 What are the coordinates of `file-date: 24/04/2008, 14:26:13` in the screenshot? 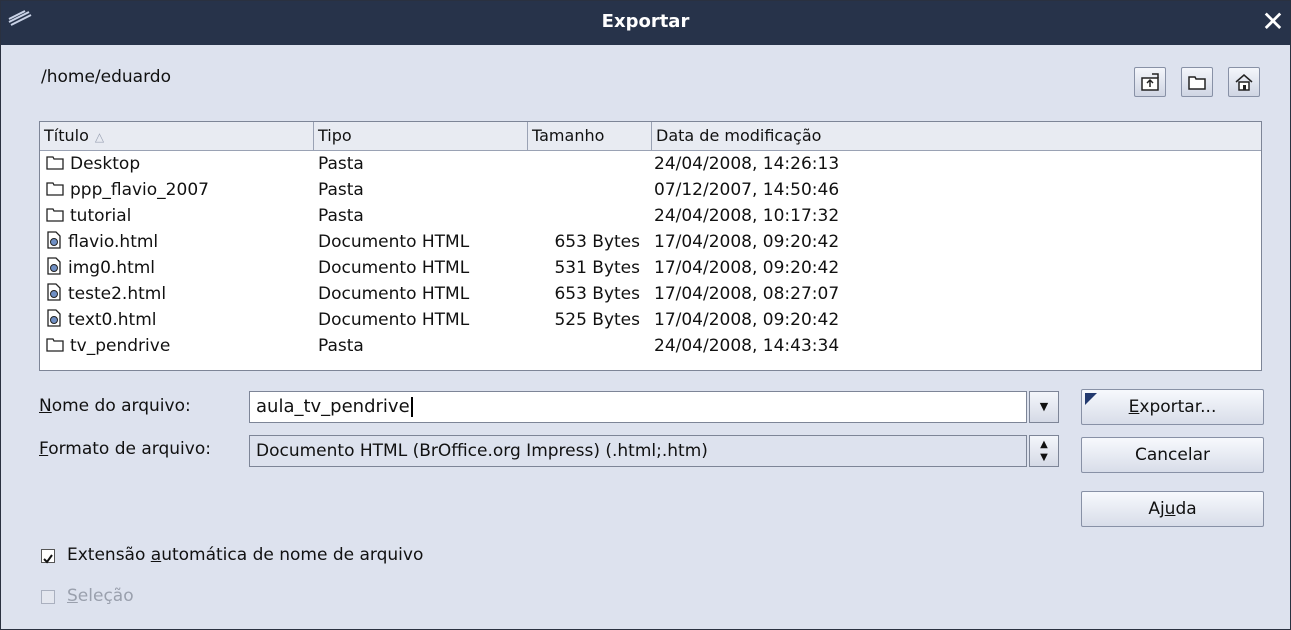 It's located at (747, 164).